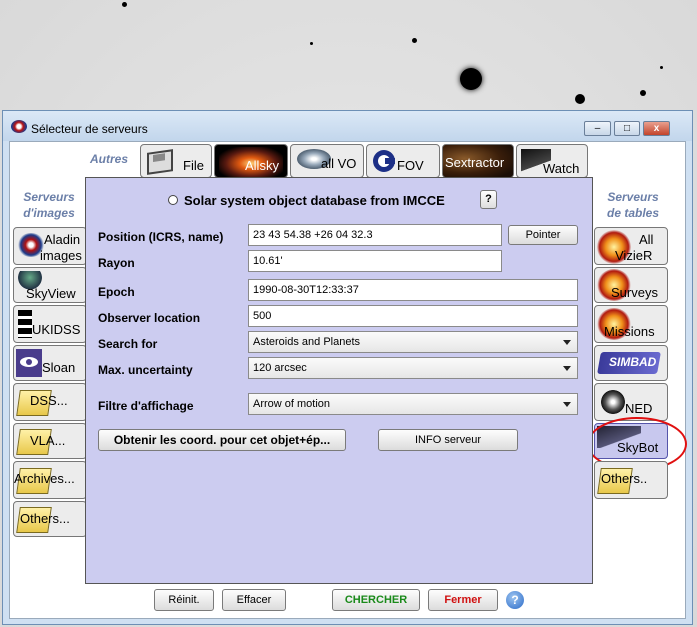 This screenshot has height=627, width=697. Describe the element at coordinates (292, 404) in the screenshot. I see `display-filter-value: Arrow of motion` at that location.